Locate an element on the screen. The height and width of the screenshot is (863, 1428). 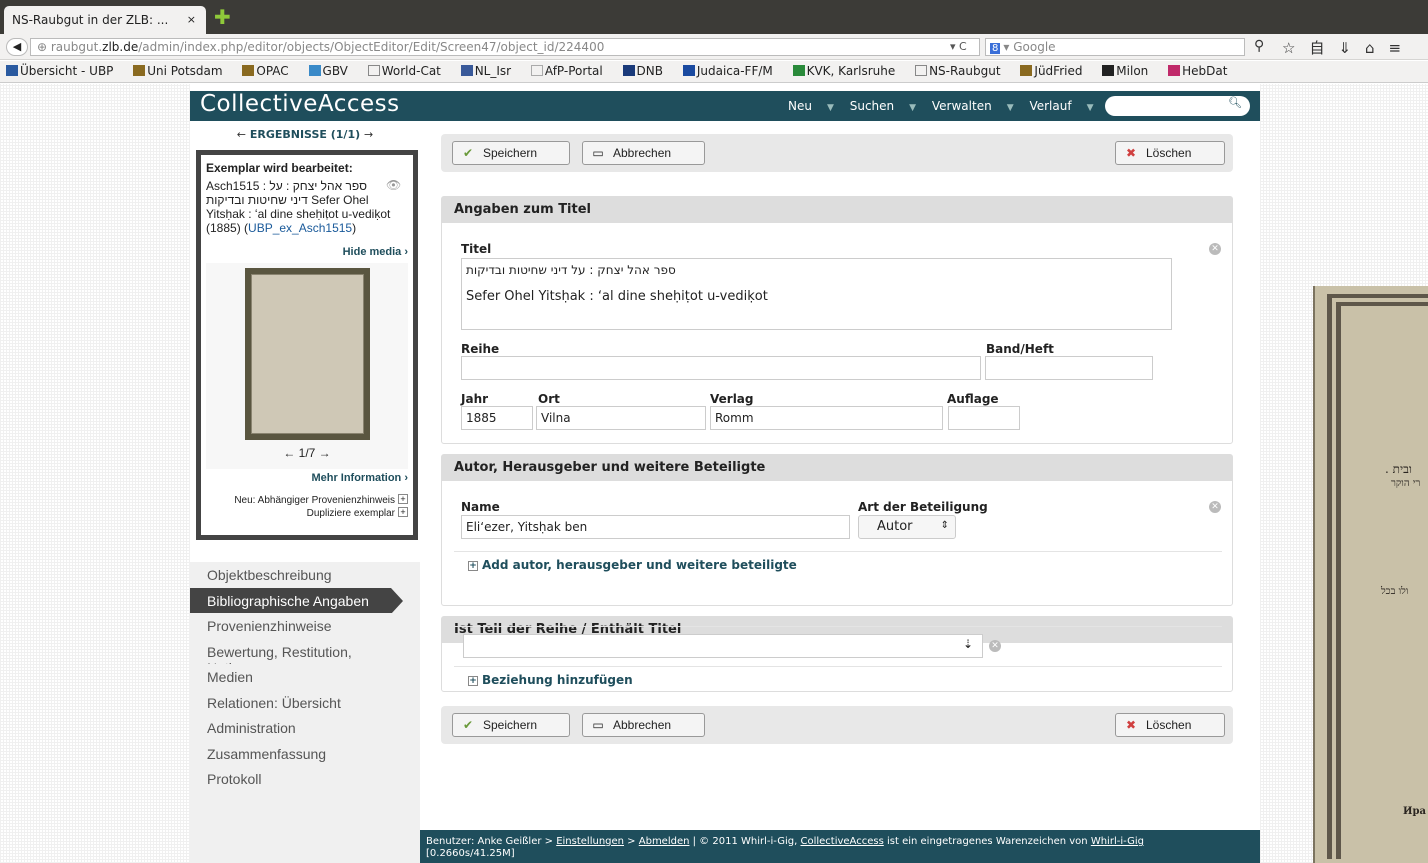
back-arrow-icon: ◀ is located at coordinates (17, 47).